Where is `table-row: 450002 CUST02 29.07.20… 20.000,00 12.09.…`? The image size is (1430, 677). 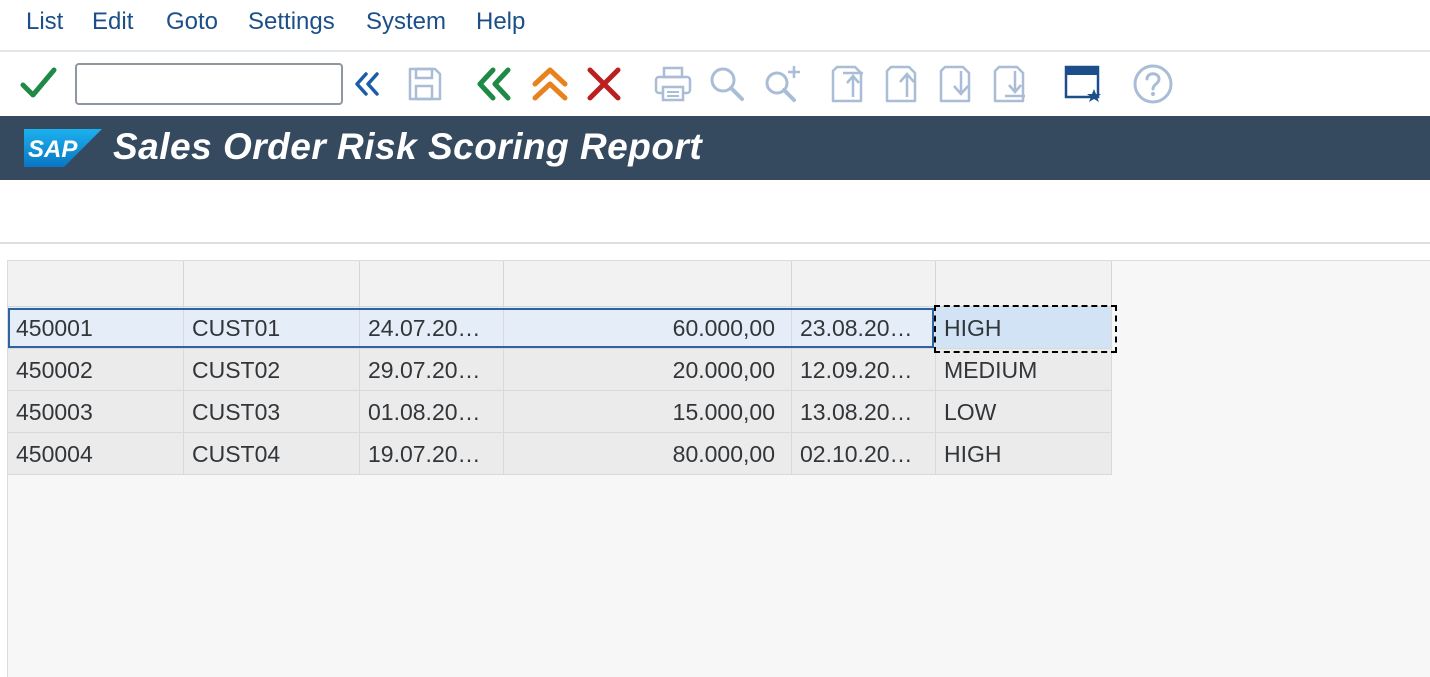
table-row: 450002 CUST02 29.07.20… 20.000,00 12.09.… is located at coordinates (560, 370).